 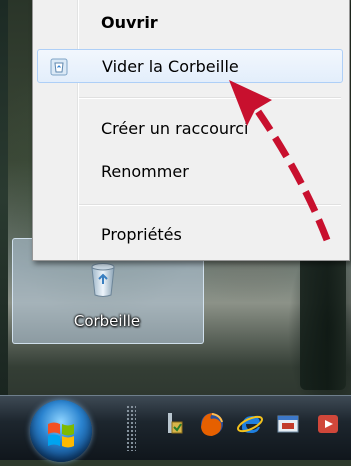 What do you see at coordinates (174, 424) in the screenshot?
I see `show-desktop-icon` at bounding box center [174, 424].